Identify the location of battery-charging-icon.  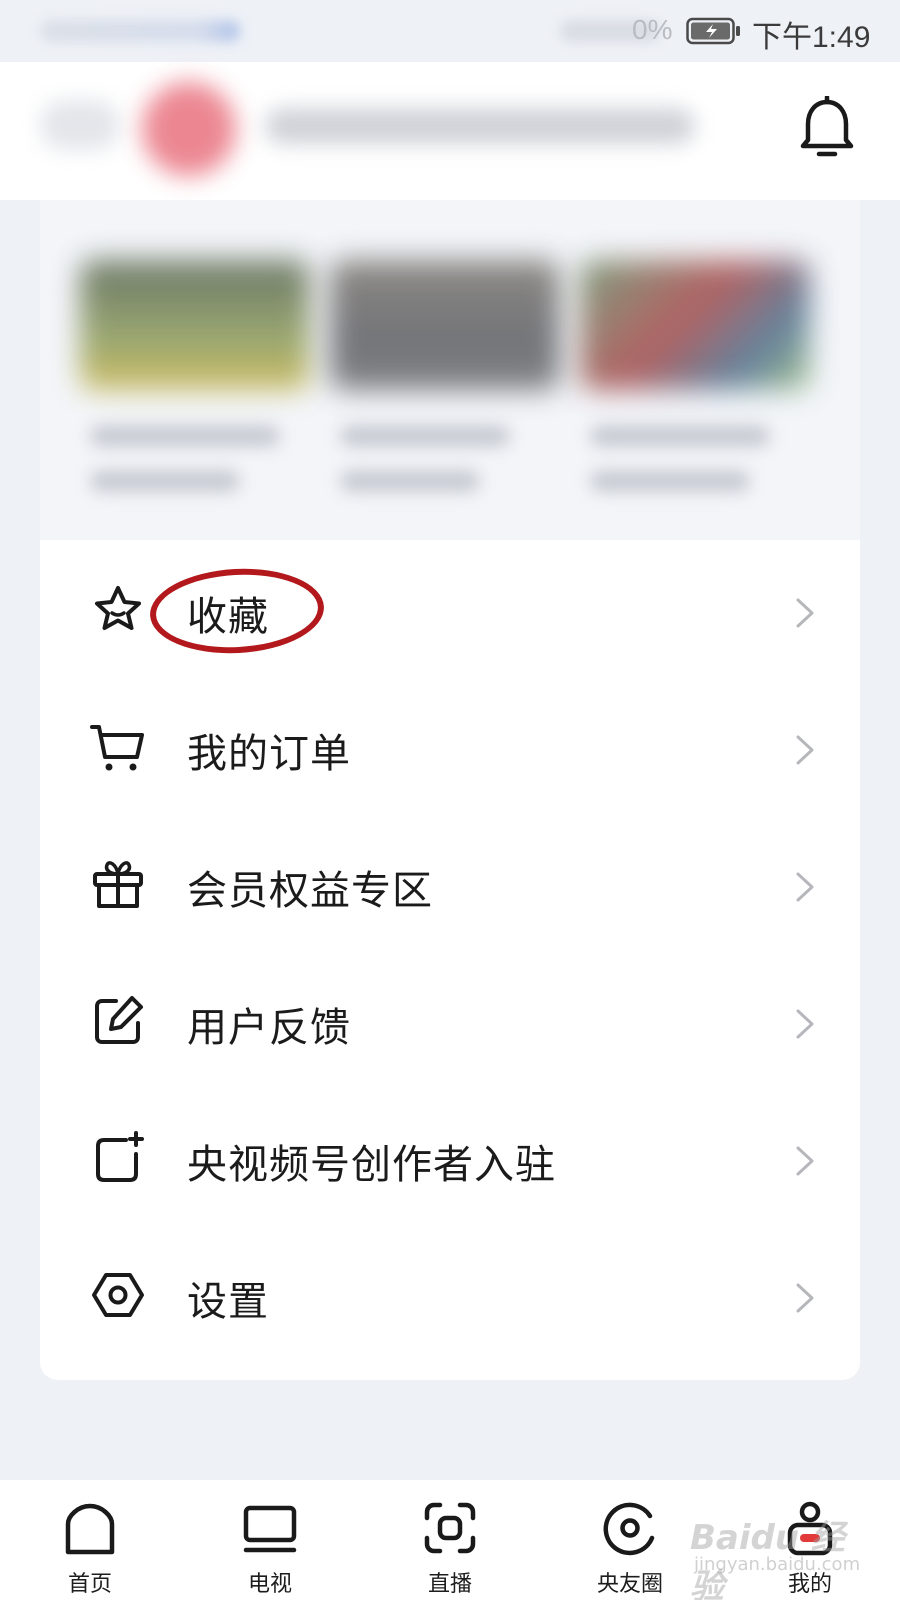
(713, 31).